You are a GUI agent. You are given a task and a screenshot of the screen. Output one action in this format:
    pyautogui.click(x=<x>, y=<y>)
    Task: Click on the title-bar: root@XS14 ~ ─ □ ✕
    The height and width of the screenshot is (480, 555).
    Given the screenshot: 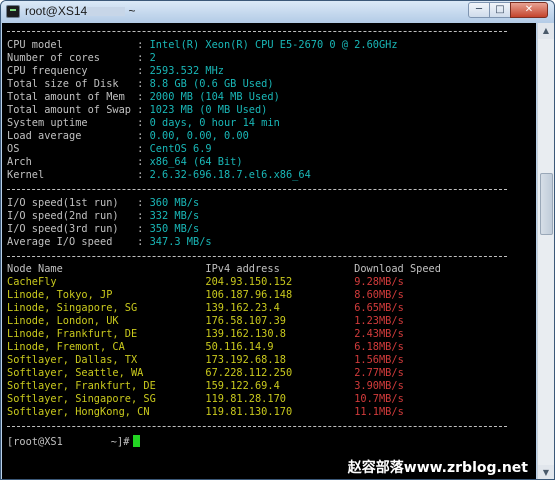 What is the action you would take?
    pyautogui.click(x=277, y=12)
    